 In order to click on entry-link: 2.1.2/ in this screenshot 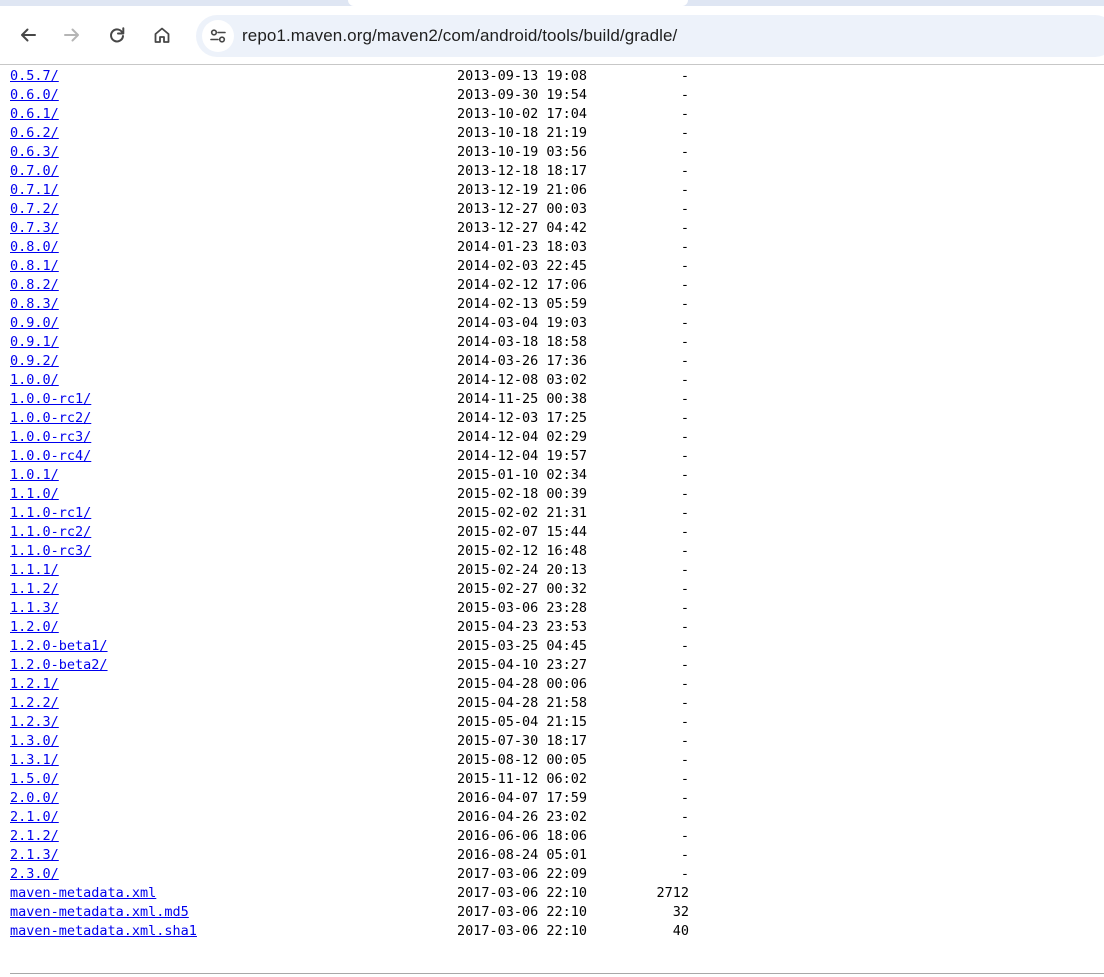, I will do `click(34, 836)`.